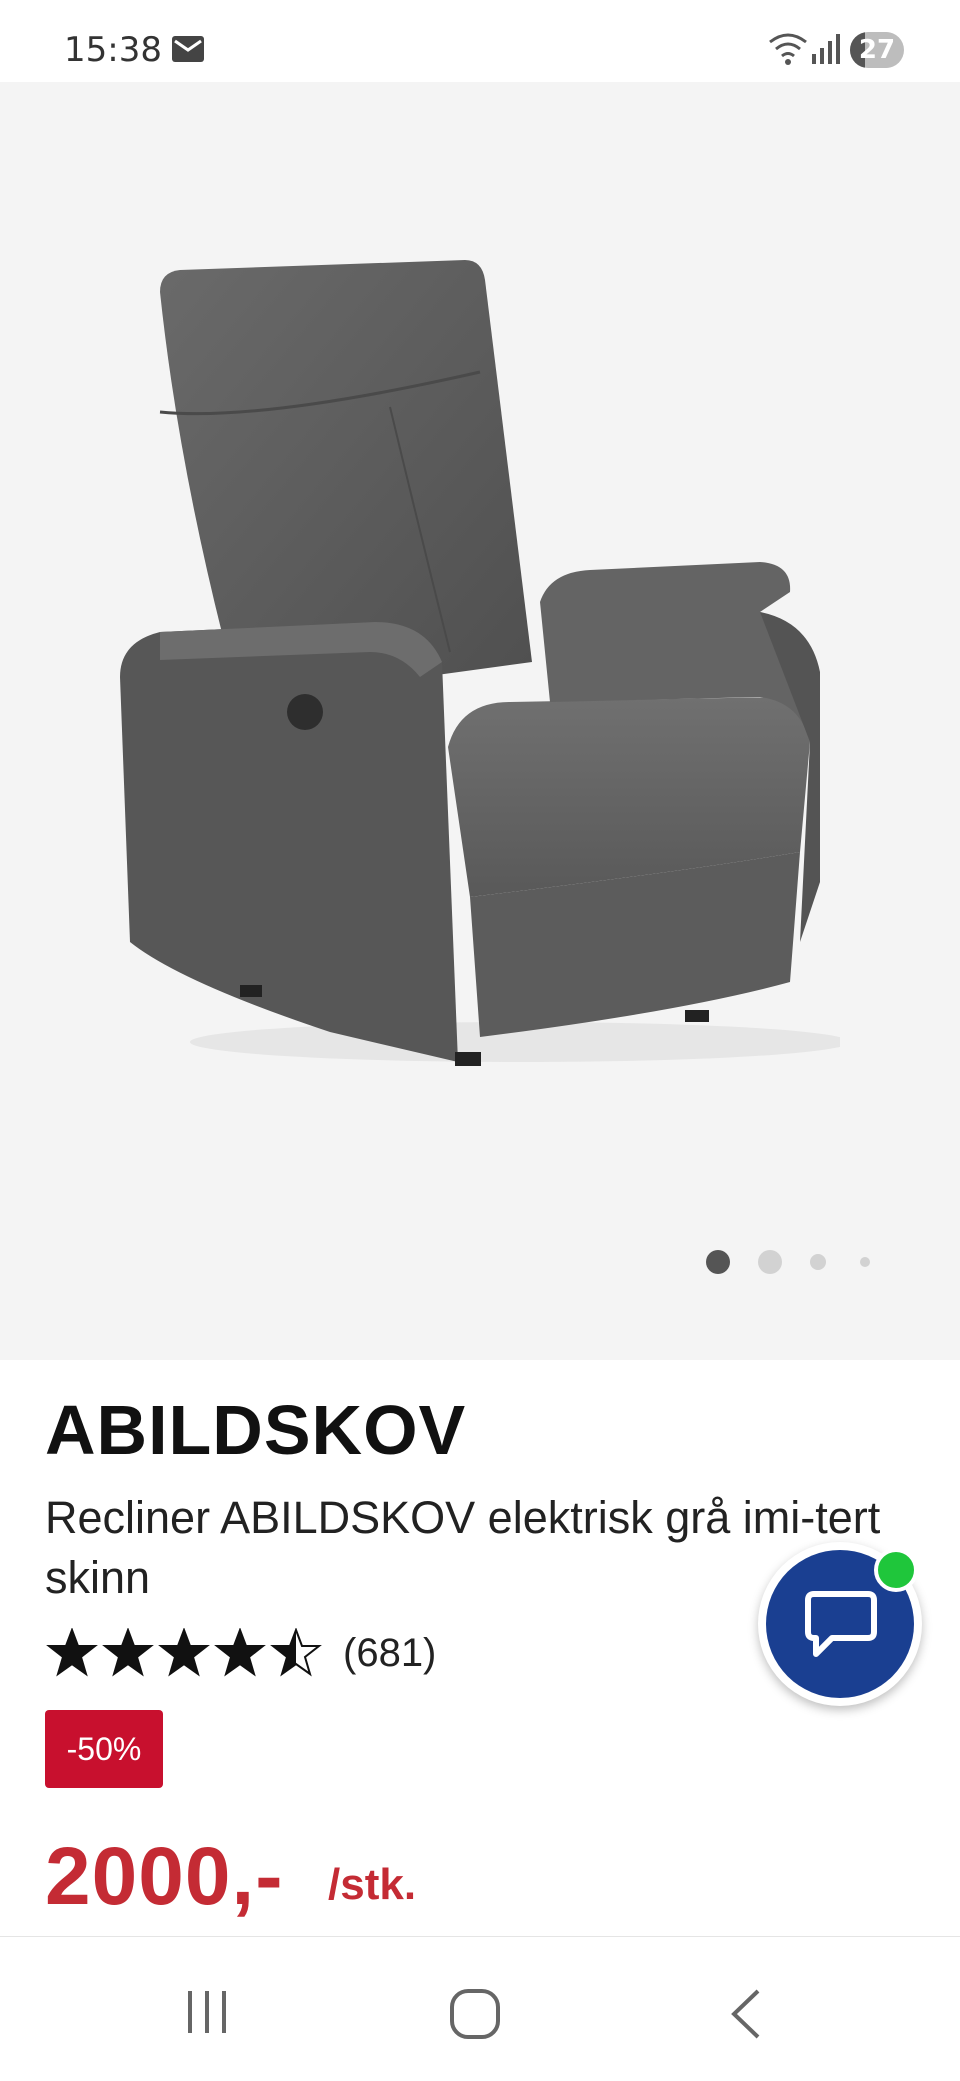 The height and width of the screenshot is (2081, 960). I want to click on battery-level: 27, so click(877, 50).